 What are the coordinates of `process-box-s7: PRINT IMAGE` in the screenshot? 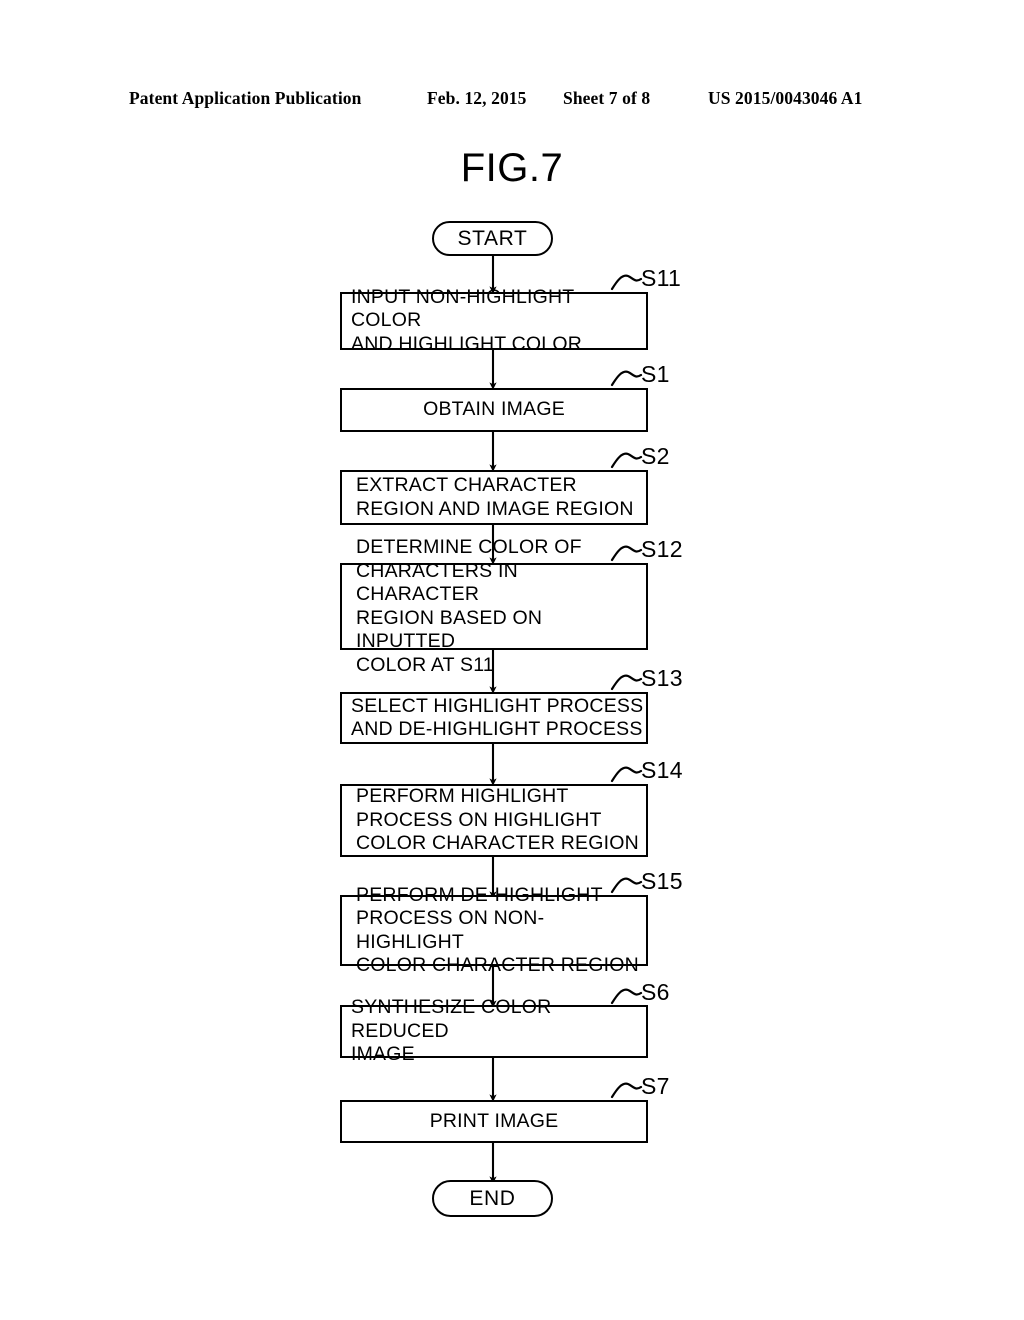 It's located at (494, 1121).